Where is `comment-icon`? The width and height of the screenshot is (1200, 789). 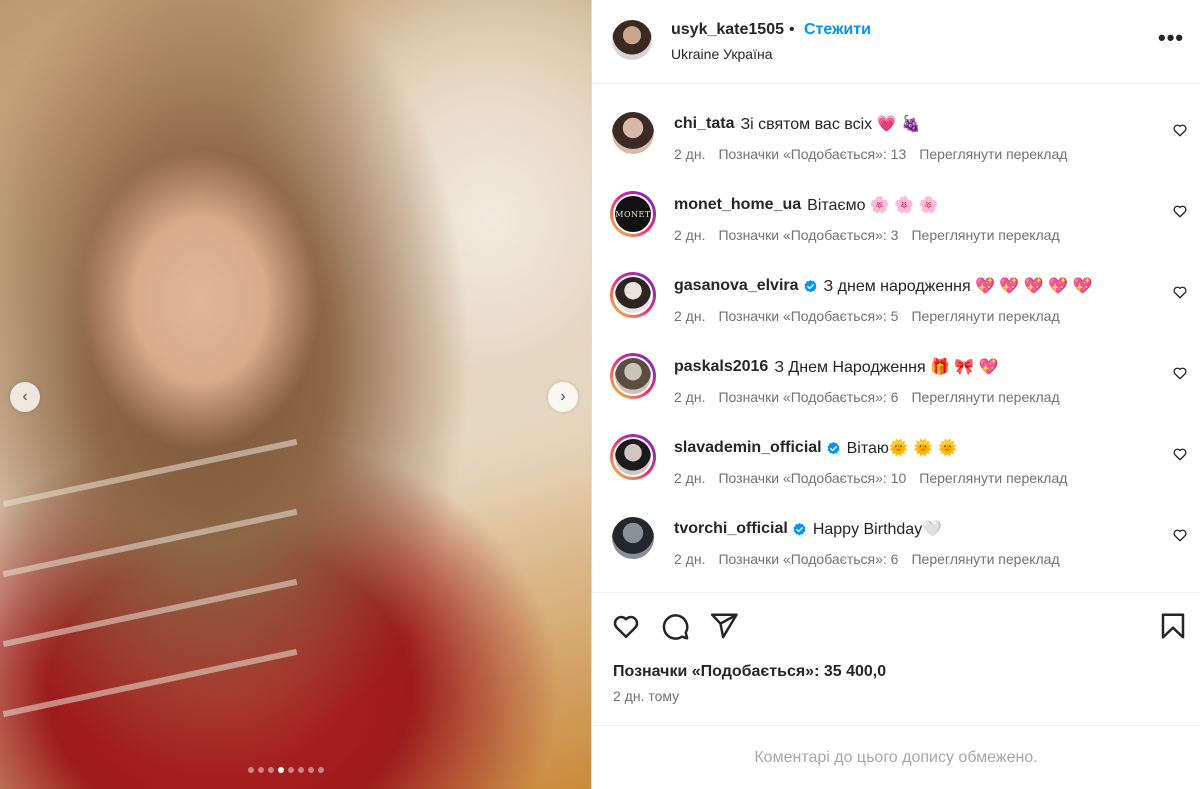 comment-icon is located at coordinates (675, 626).